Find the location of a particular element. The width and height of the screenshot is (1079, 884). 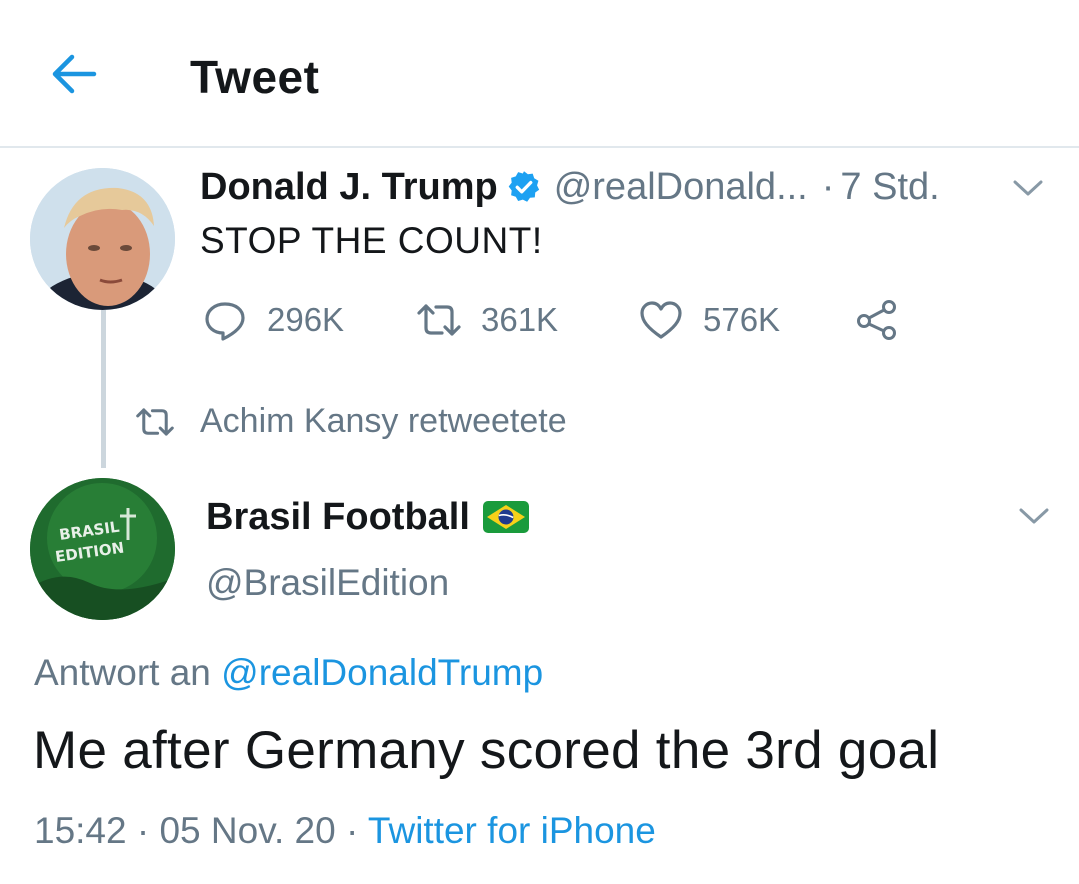

author-row: Brasil Football is located at coordinates (368, 517).